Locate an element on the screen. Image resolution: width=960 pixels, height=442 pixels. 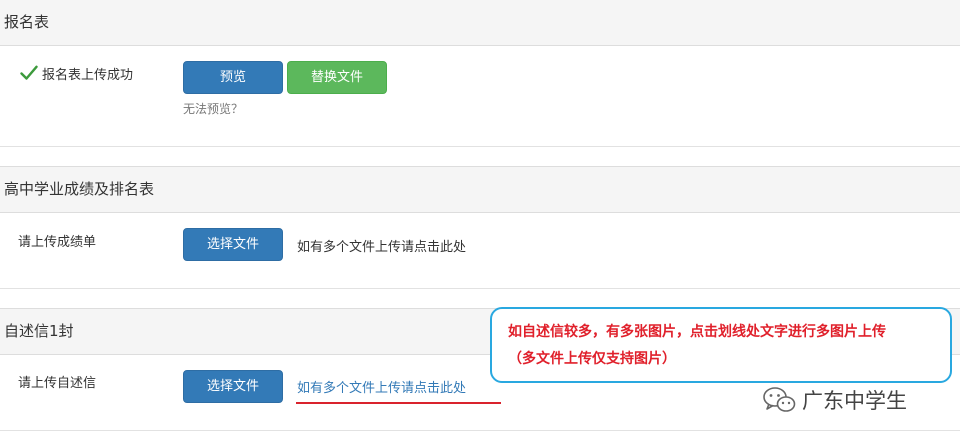
cannot-preview-link: 无法预览？ is located at coordinates (213, 108).